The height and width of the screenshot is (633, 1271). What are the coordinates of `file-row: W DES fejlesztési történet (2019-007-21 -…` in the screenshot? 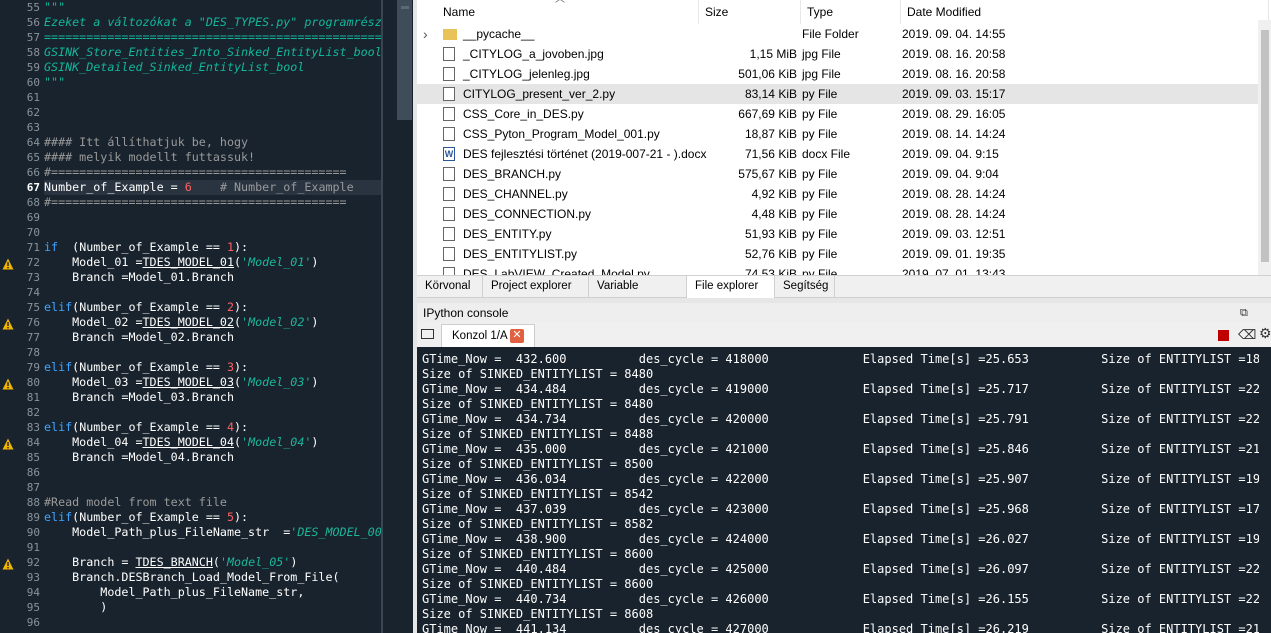 It's located at (843, 154).